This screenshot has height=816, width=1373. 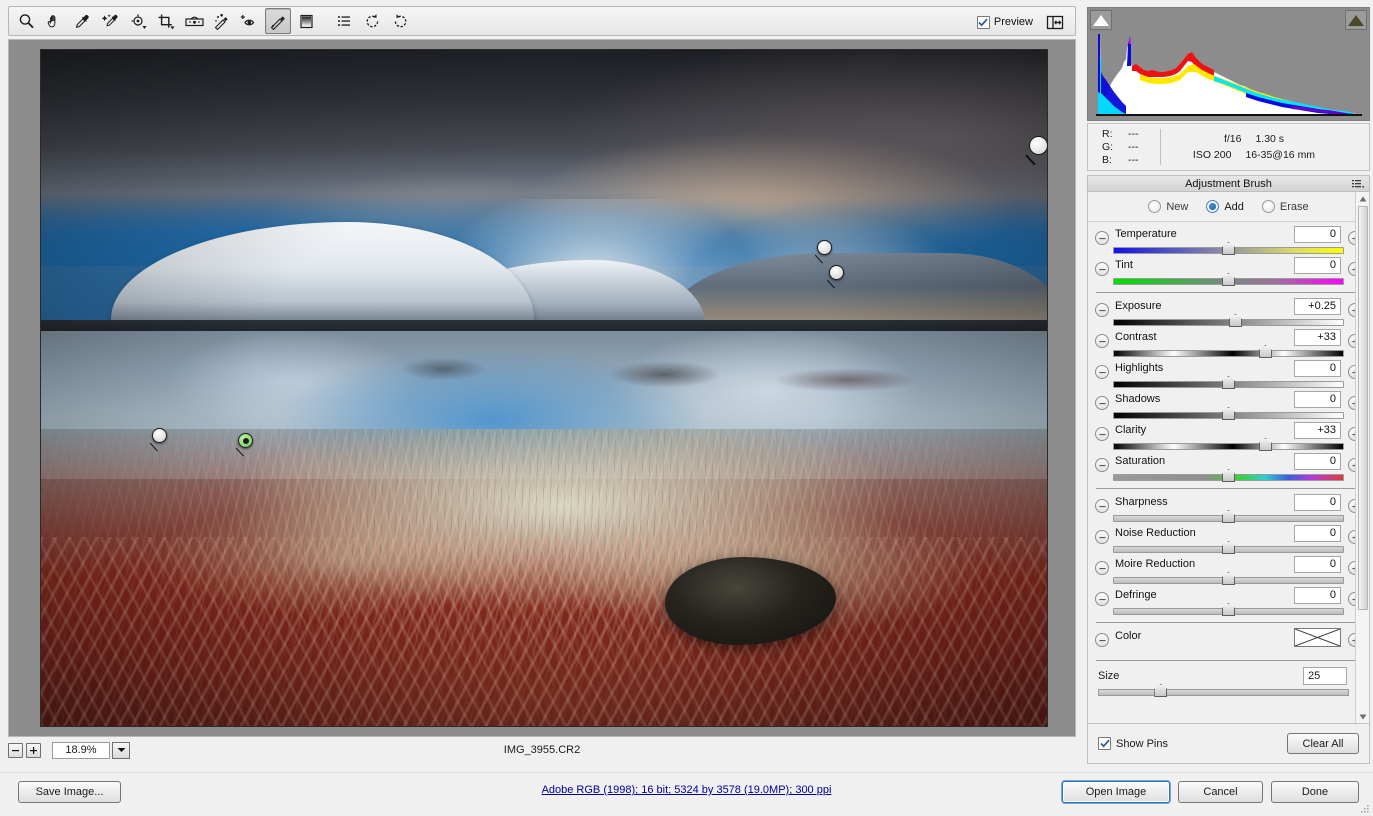 What do you see at coordinates (1364, 808) in the screenshot?
I see `resize-grip-icon` at bounding box center [1364, 808].